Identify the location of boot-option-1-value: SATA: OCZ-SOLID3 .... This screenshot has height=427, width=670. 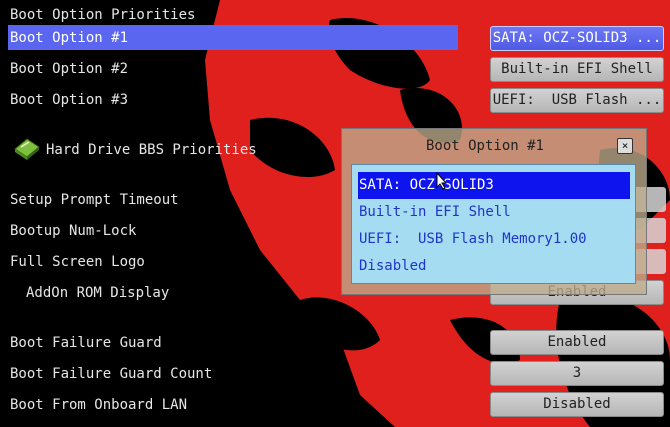
(577, 38).